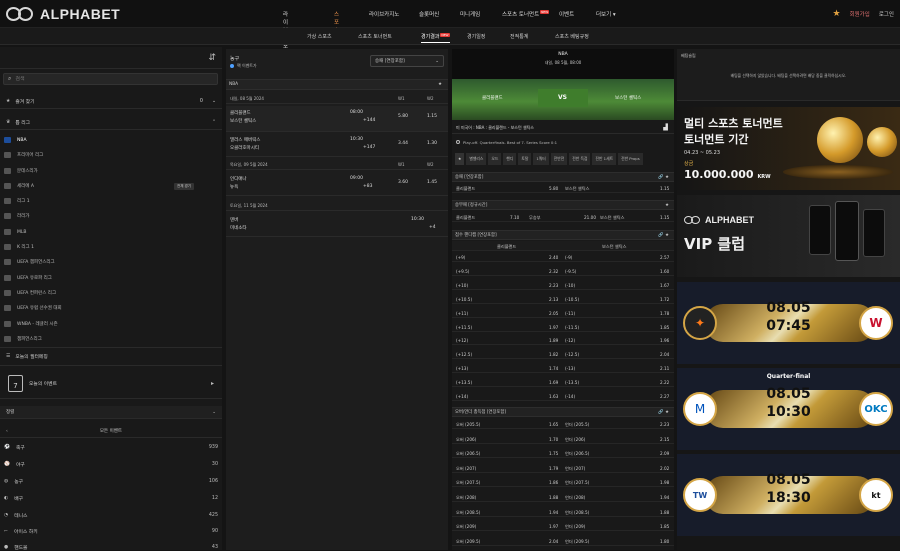 This screenshot has height=551, width=900. I want to click on outcome-odd: 2.40, so click(553, 257).